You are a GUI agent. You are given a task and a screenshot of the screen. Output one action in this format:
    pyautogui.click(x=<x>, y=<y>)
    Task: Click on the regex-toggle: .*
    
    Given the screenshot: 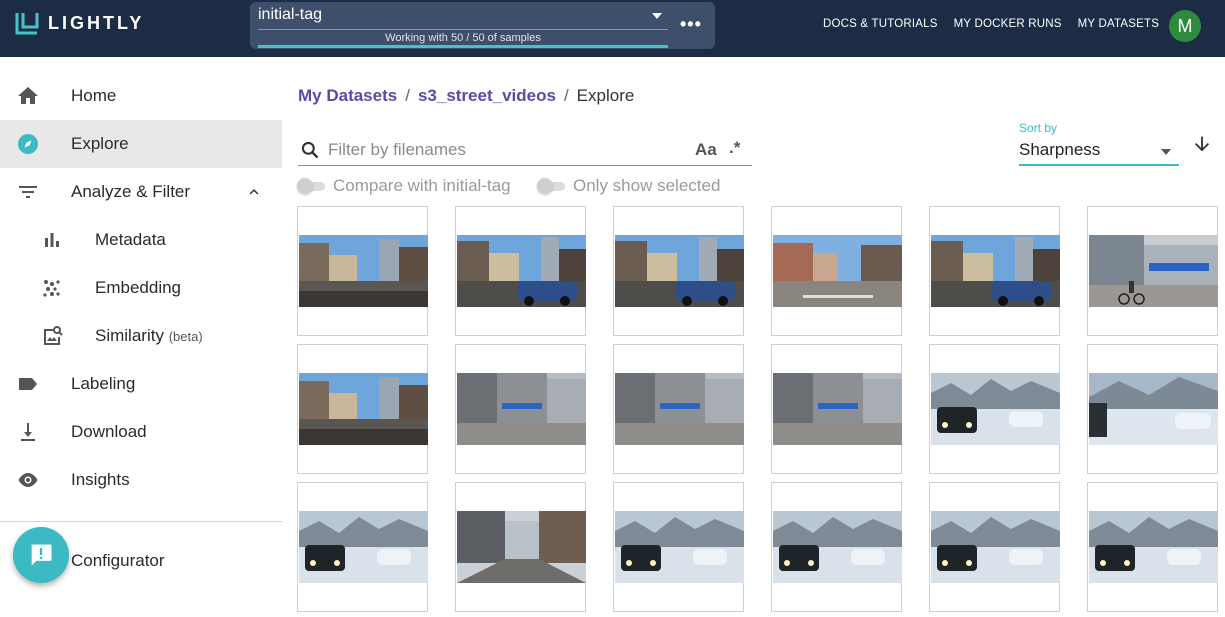 What is the action you would take?
    pyautogui.click(x=734, y=148)
    